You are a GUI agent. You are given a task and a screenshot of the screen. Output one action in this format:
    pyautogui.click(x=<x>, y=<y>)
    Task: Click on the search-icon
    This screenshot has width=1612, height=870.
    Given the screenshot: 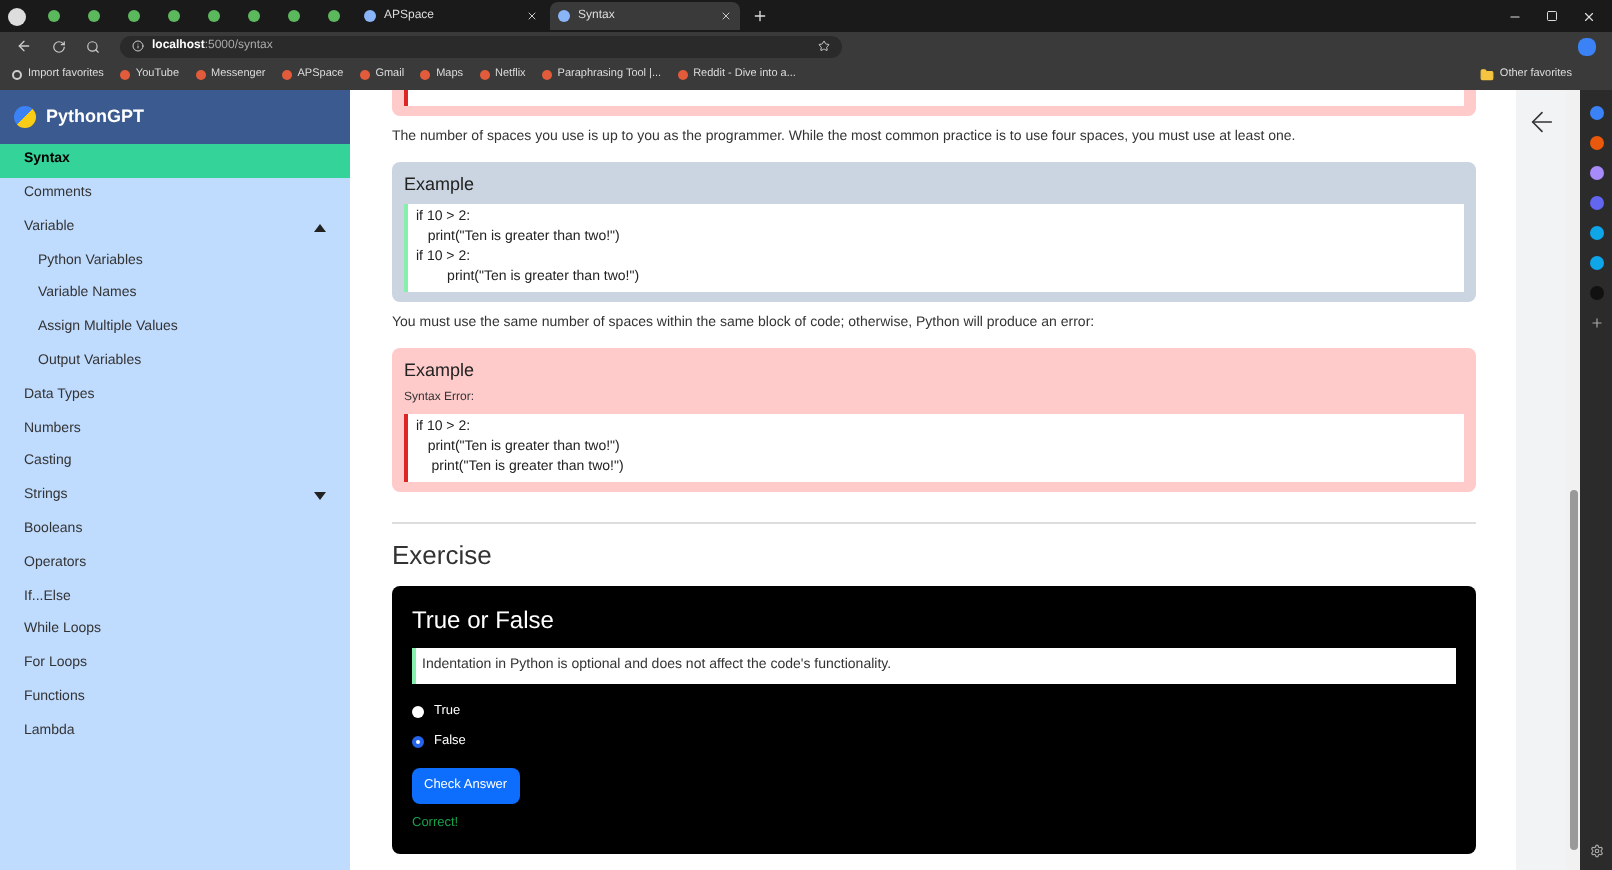 What is the action you would take?
    pyautogui.click(x=93, y=46)
    